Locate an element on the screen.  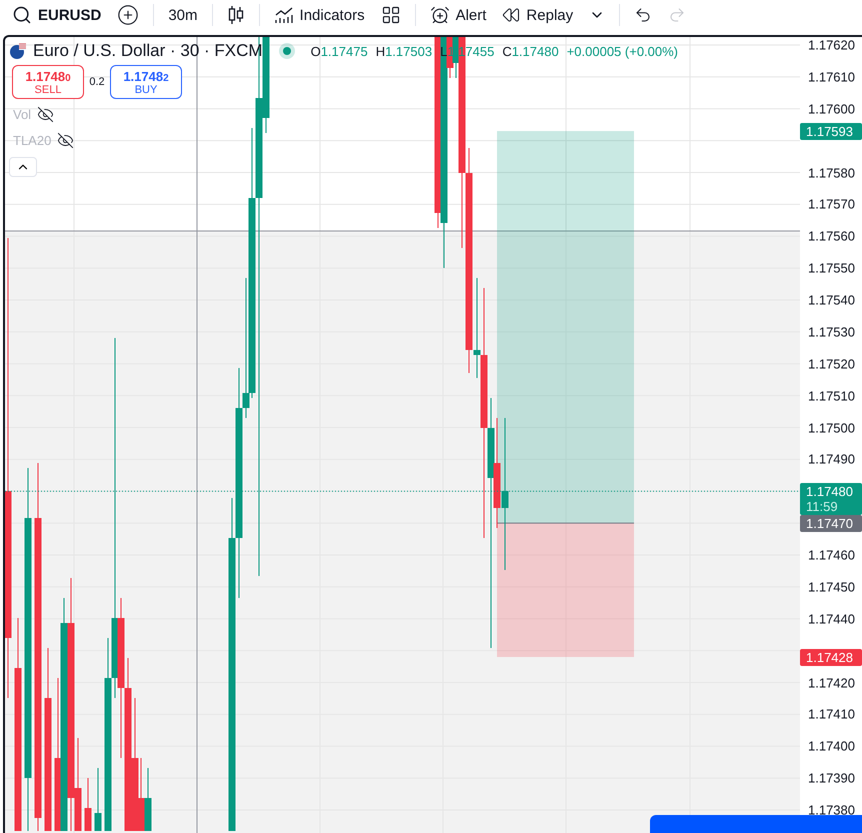
price-tick: 1.17460 is located at coordinates (831, 555).